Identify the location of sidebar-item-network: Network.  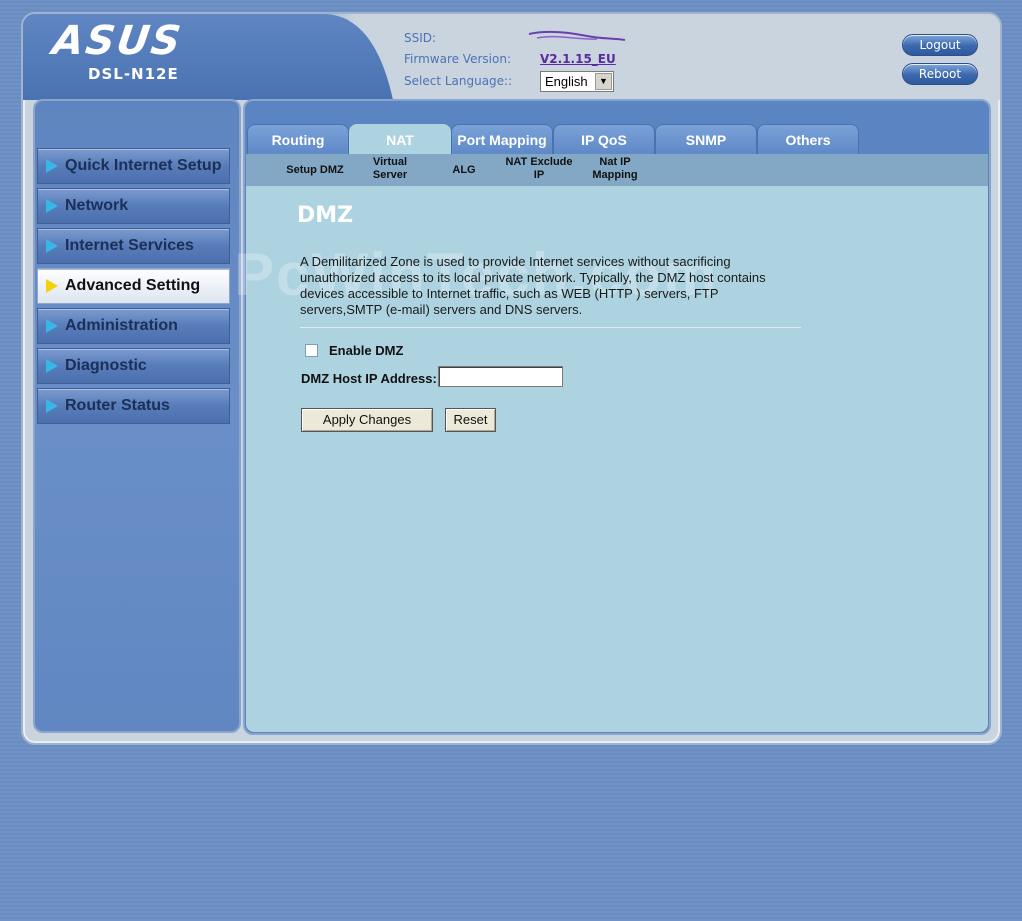
(133, 206).